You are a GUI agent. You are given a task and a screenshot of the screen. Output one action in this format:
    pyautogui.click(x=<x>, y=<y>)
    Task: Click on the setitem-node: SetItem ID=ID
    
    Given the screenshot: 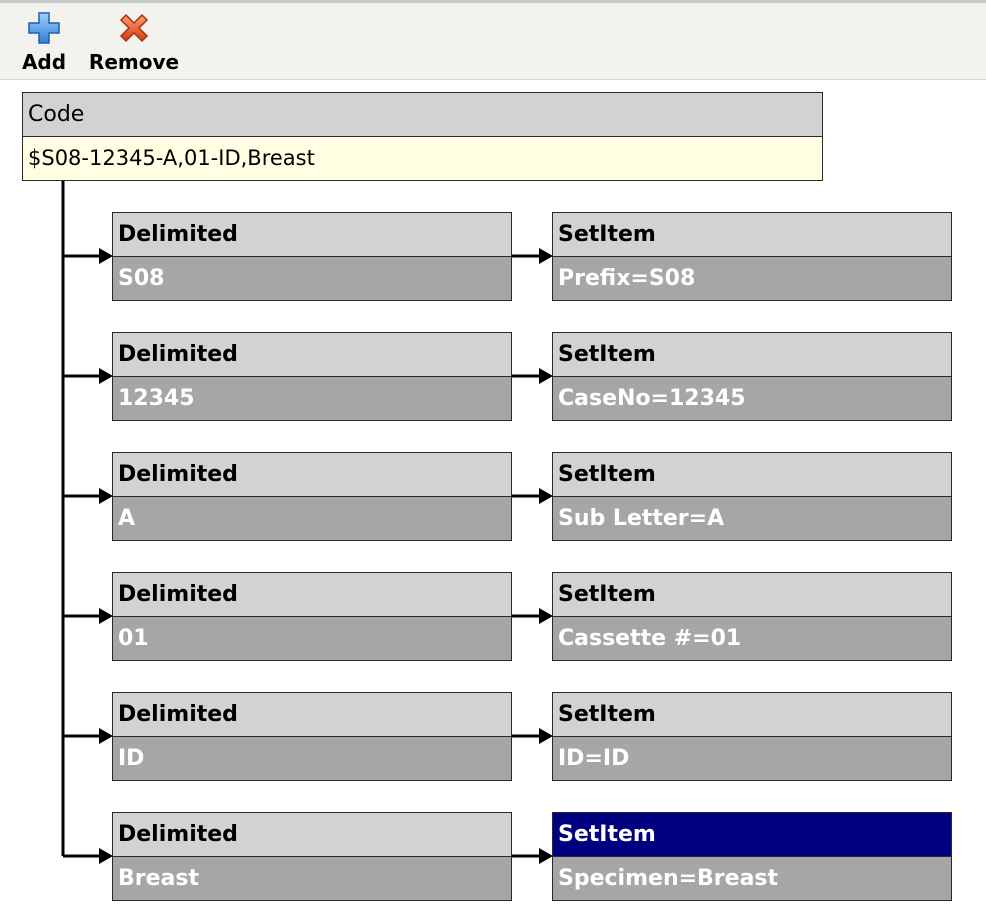 What is the action you would take?
    pyautogui.click(x=752, y=736)
    